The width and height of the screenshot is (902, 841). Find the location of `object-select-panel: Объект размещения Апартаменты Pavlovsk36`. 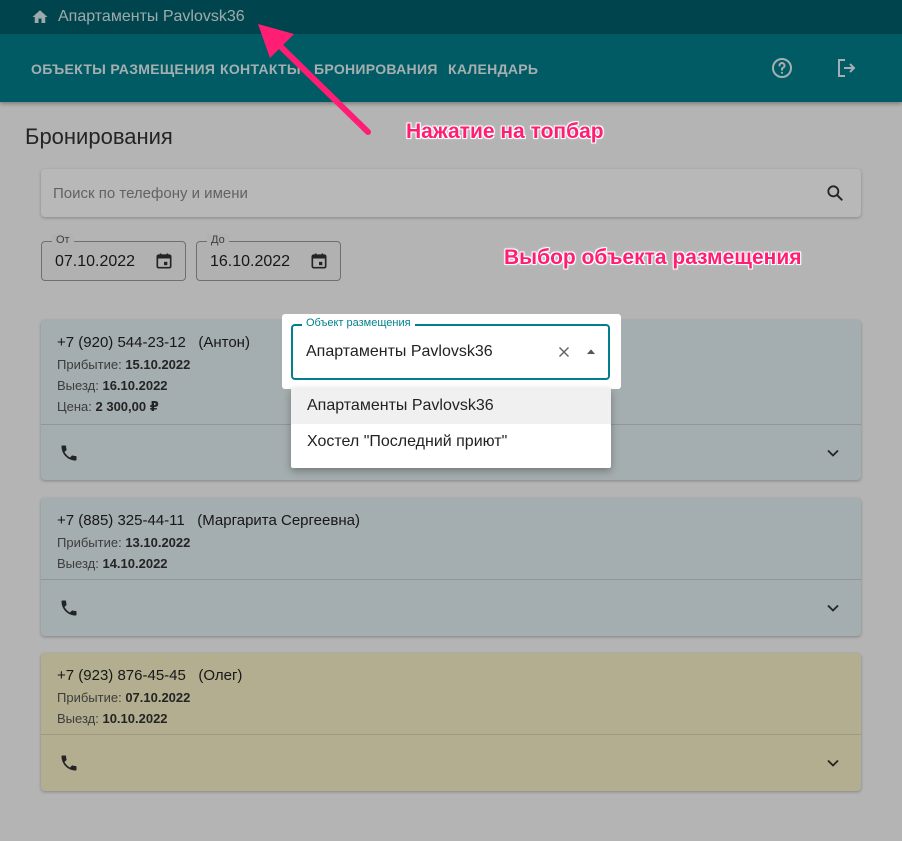

object-select-panel: Объект размещения Апартаменты Pavlovsk36 is located at coordinates (451, 351).